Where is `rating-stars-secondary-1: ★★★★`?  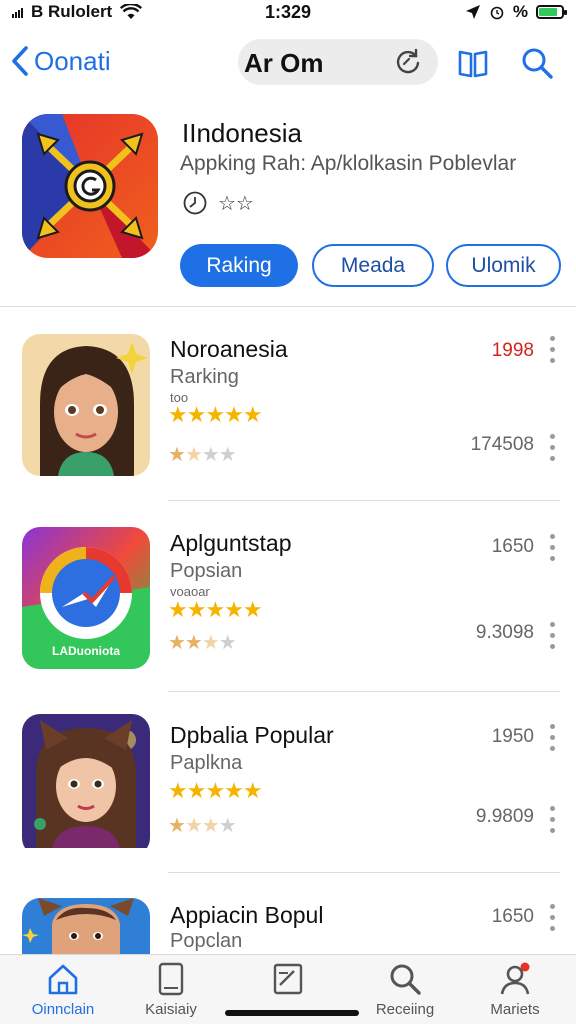
rating-stars-secondary-1: ★★★★ is located at coordinates (202, 454).